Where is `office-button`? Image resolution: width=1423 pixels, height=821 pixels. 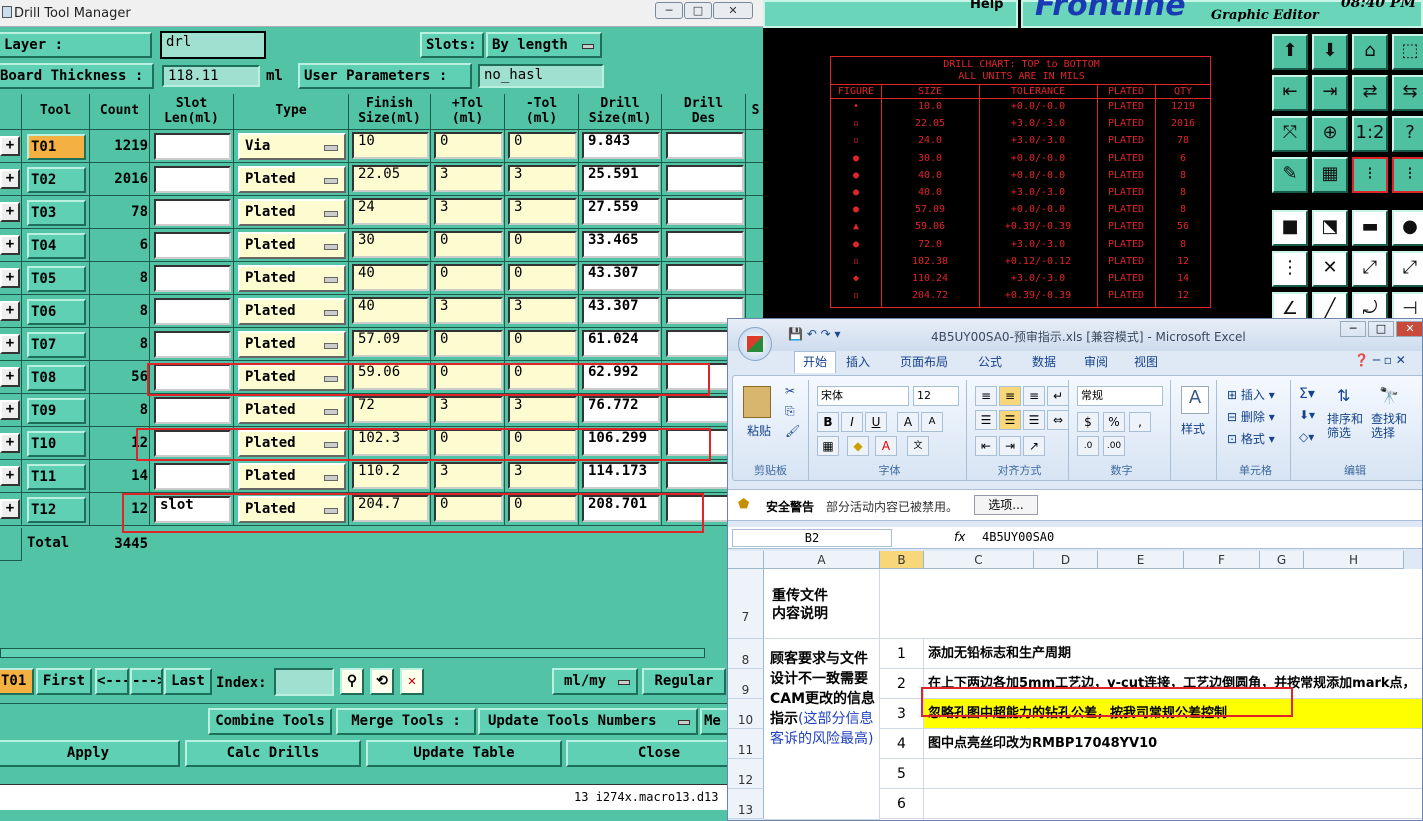 office-button is located at coordinates (755, 344).